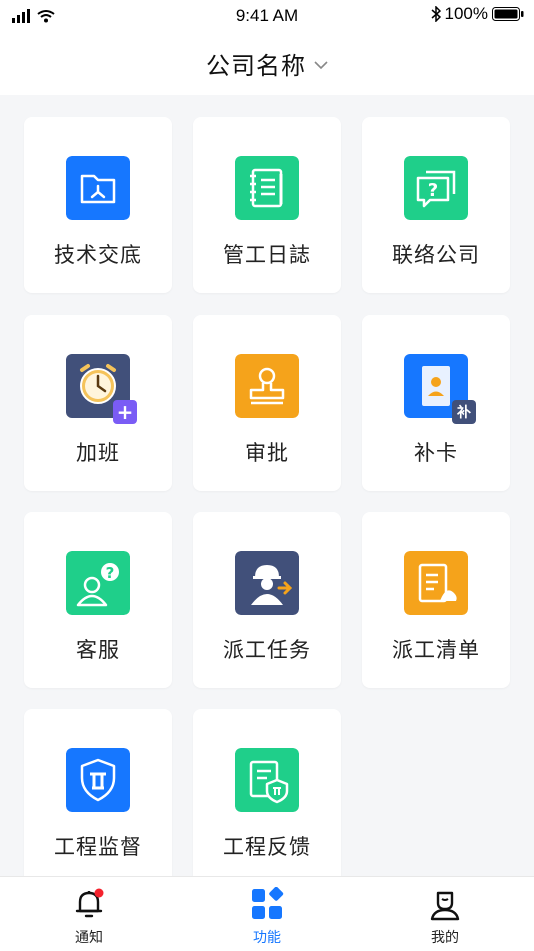 The image size is (534, 951). I want to click on function-item-dispatch-task: 派工任务, so click(267, 600).